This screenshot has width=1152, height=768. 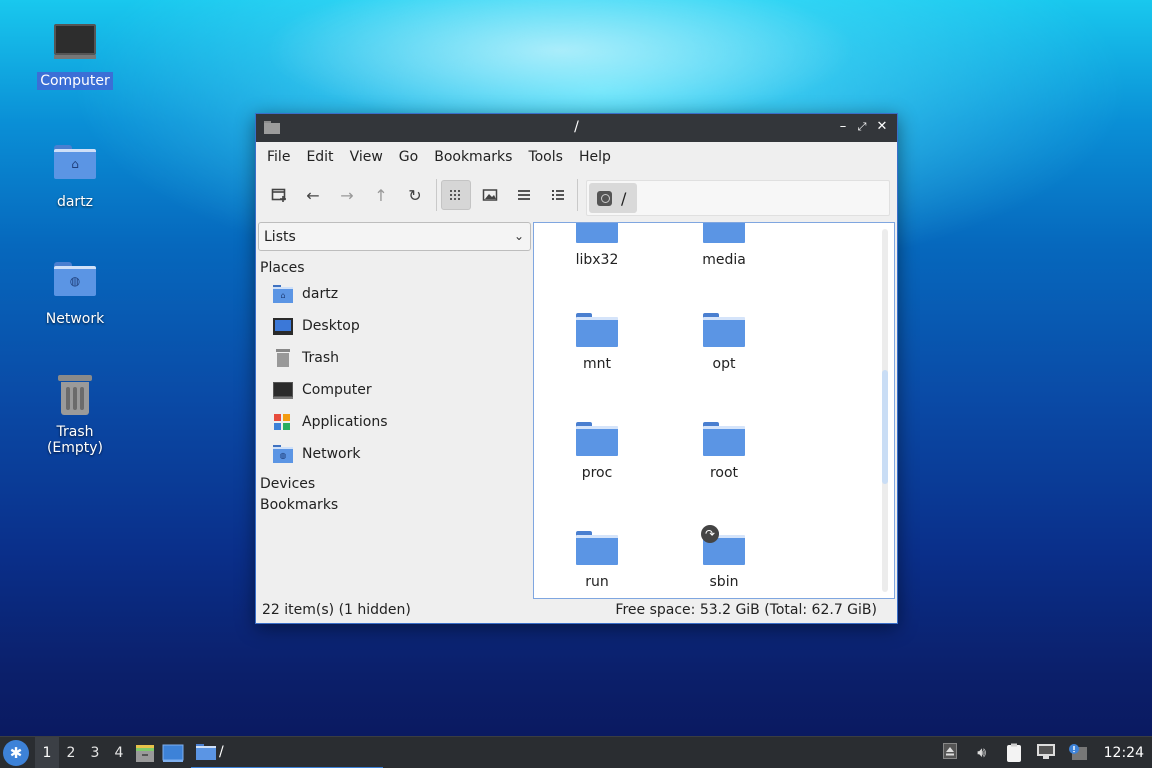 What do you see at coordinates (287, 752) in the screenshot?
I see `taskbar-window-button: /` at bounding box center [287, 752].